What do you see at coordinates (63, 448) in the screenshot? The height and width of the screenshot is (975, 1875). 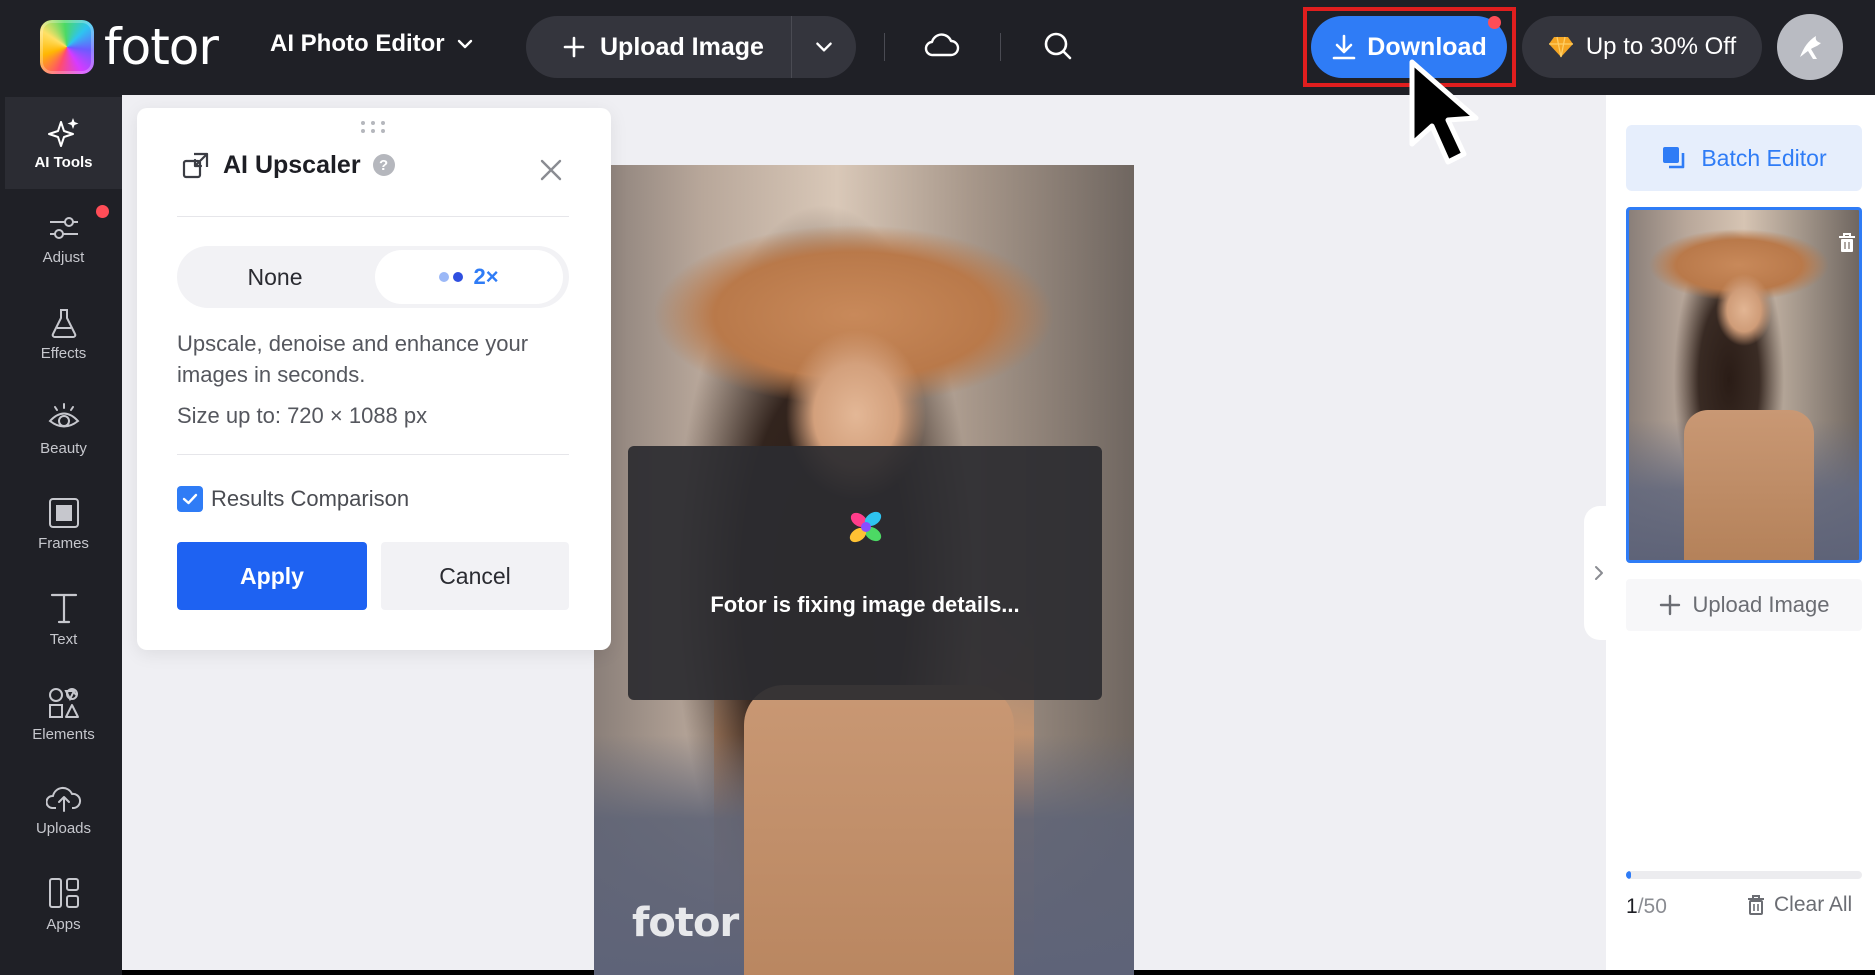 I see `rail-label: Beauty` at bounding box center [63, 448].